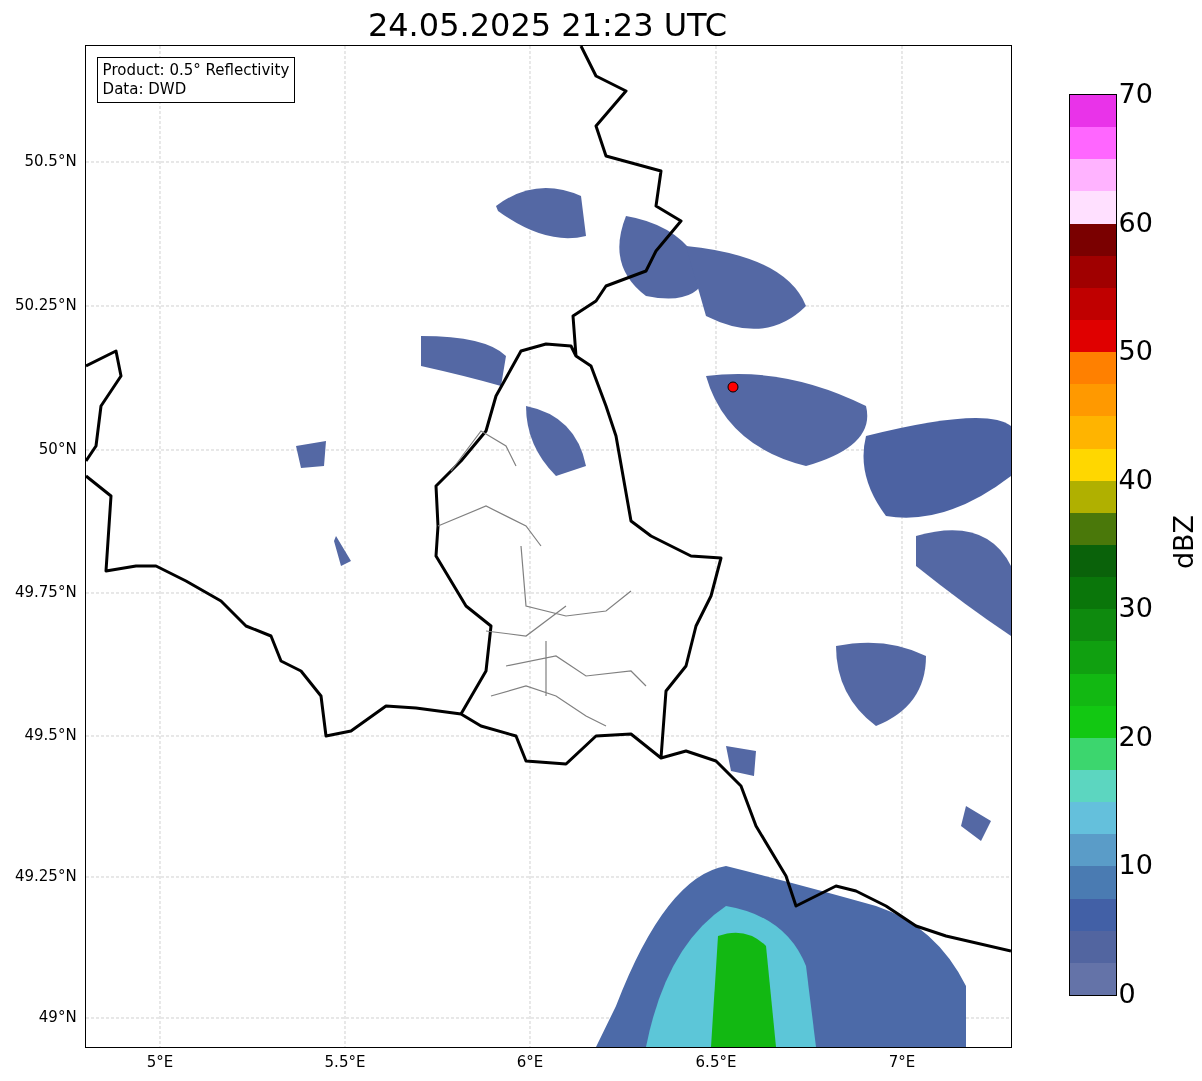 The width and height of the screenshot is (1202, 1081). I want to click on colorbar-tick-label: 30, so click(1135, 608).